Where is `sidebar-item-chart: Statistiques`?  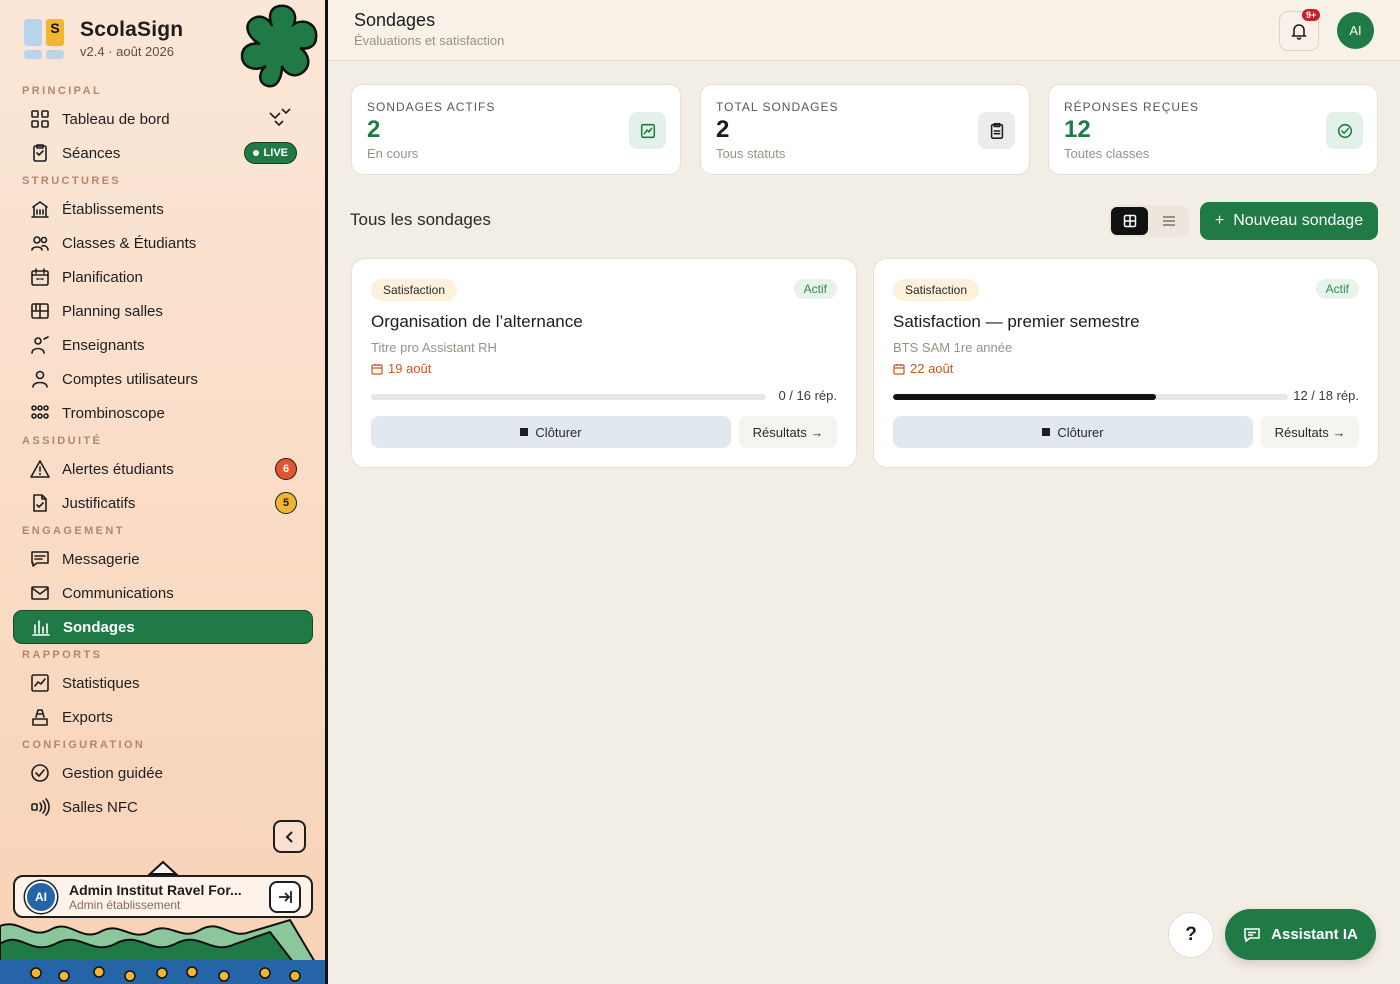 sidebar-item-chart: Statistiques is located at coordinates (163, 683).